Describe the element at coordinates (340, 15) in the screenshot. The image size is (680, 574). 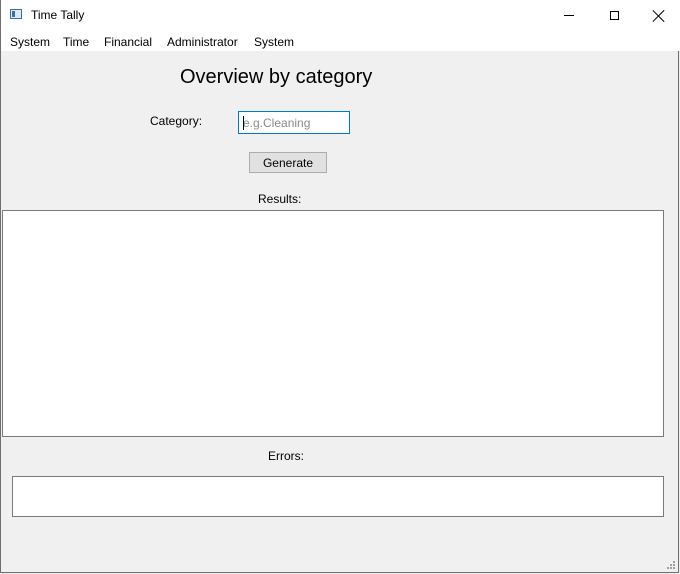
I see `title-bar: Time Tally` at that location.